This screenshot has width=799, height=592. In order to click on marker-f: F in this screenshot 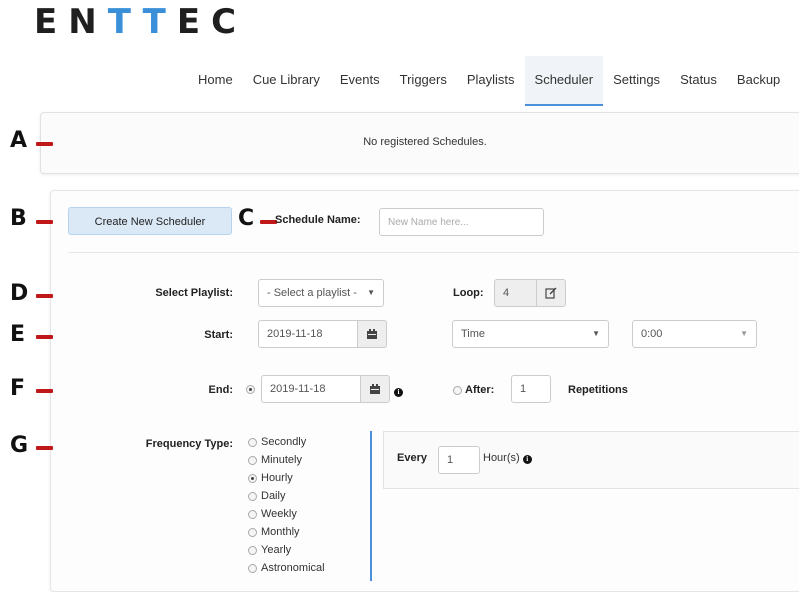, I will do `click(18, 388)`.